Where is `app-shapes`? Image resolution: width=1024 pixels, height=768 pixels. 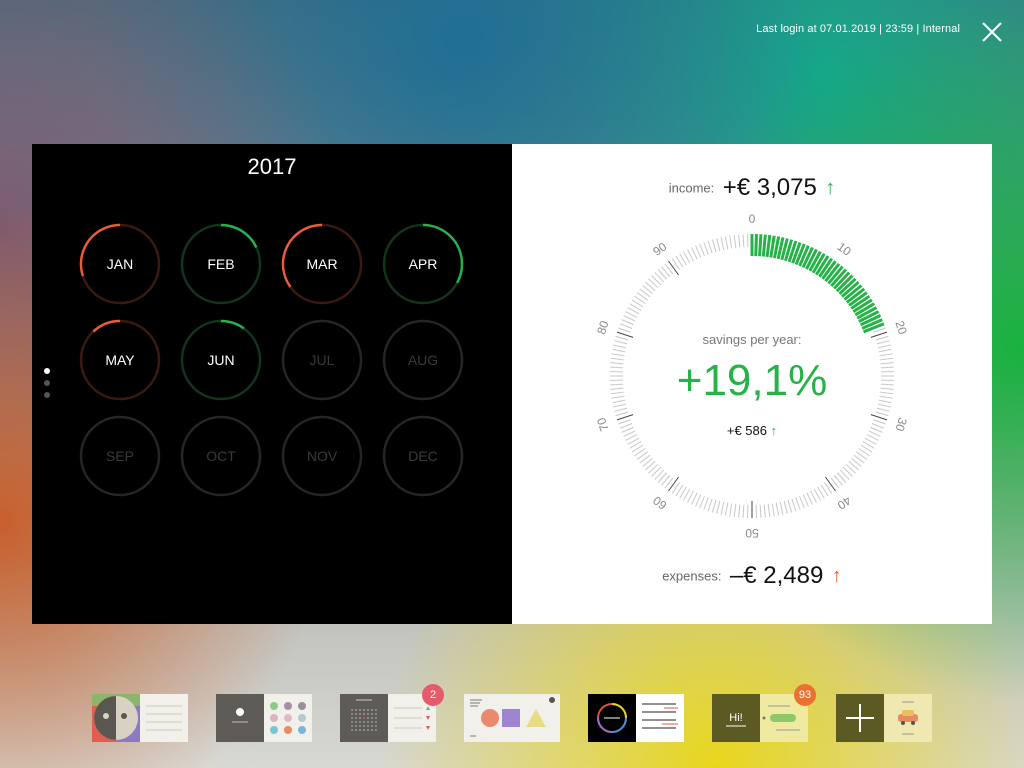 app-shapes is located at coordinates (512, 718).